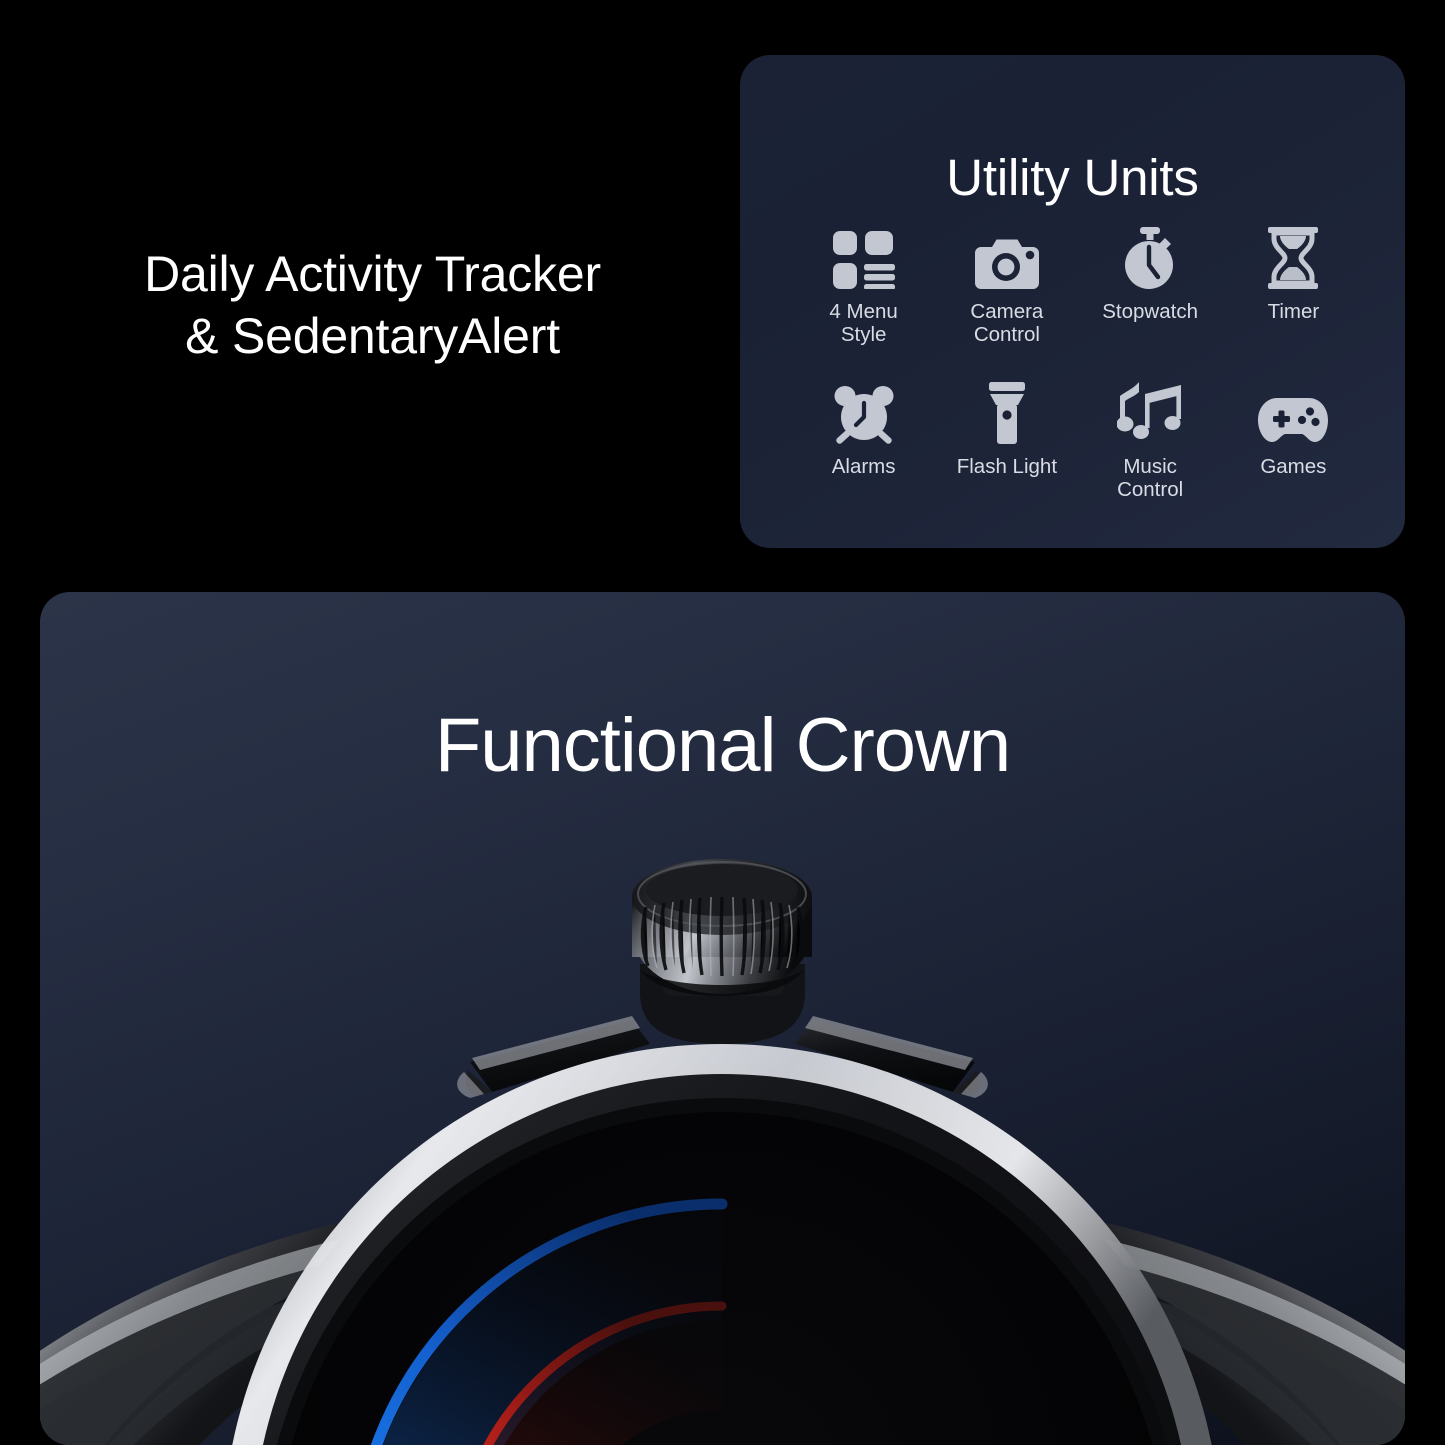 The height and width of the screenshot is (1445, 1445). I want to click on utility-item-camera-control: Camera Control, so click(1006, 275).